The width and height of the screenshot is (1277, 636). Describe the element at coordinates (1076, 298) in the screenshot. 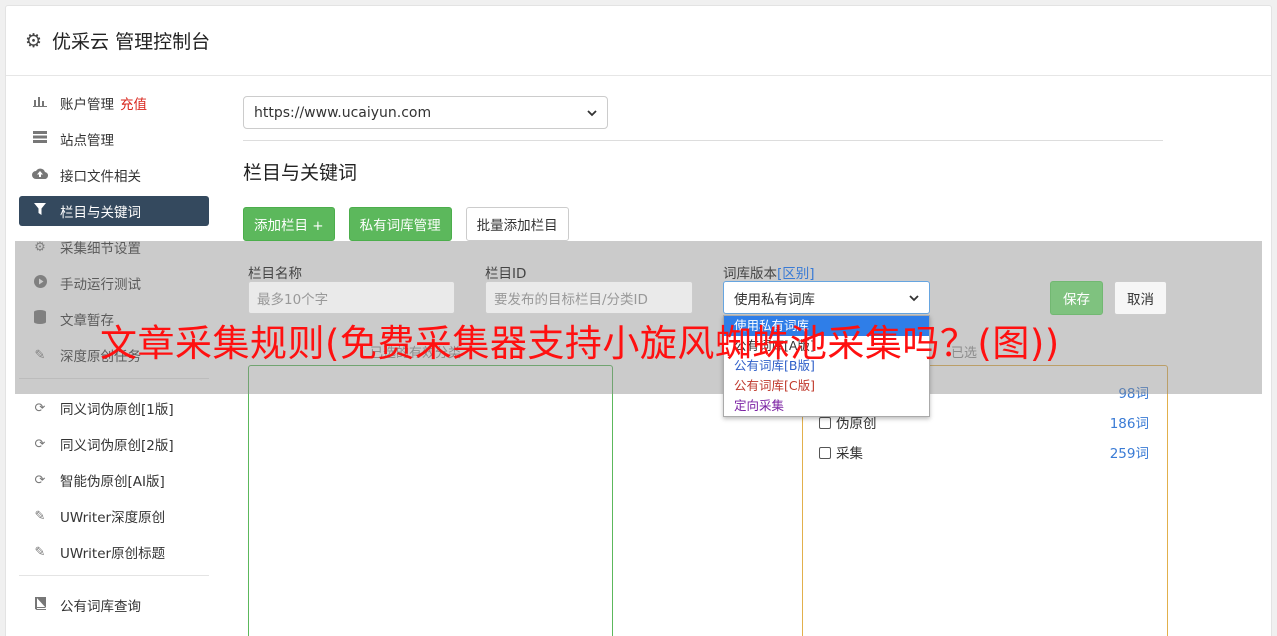

I see `save-button: 保存` at that location.